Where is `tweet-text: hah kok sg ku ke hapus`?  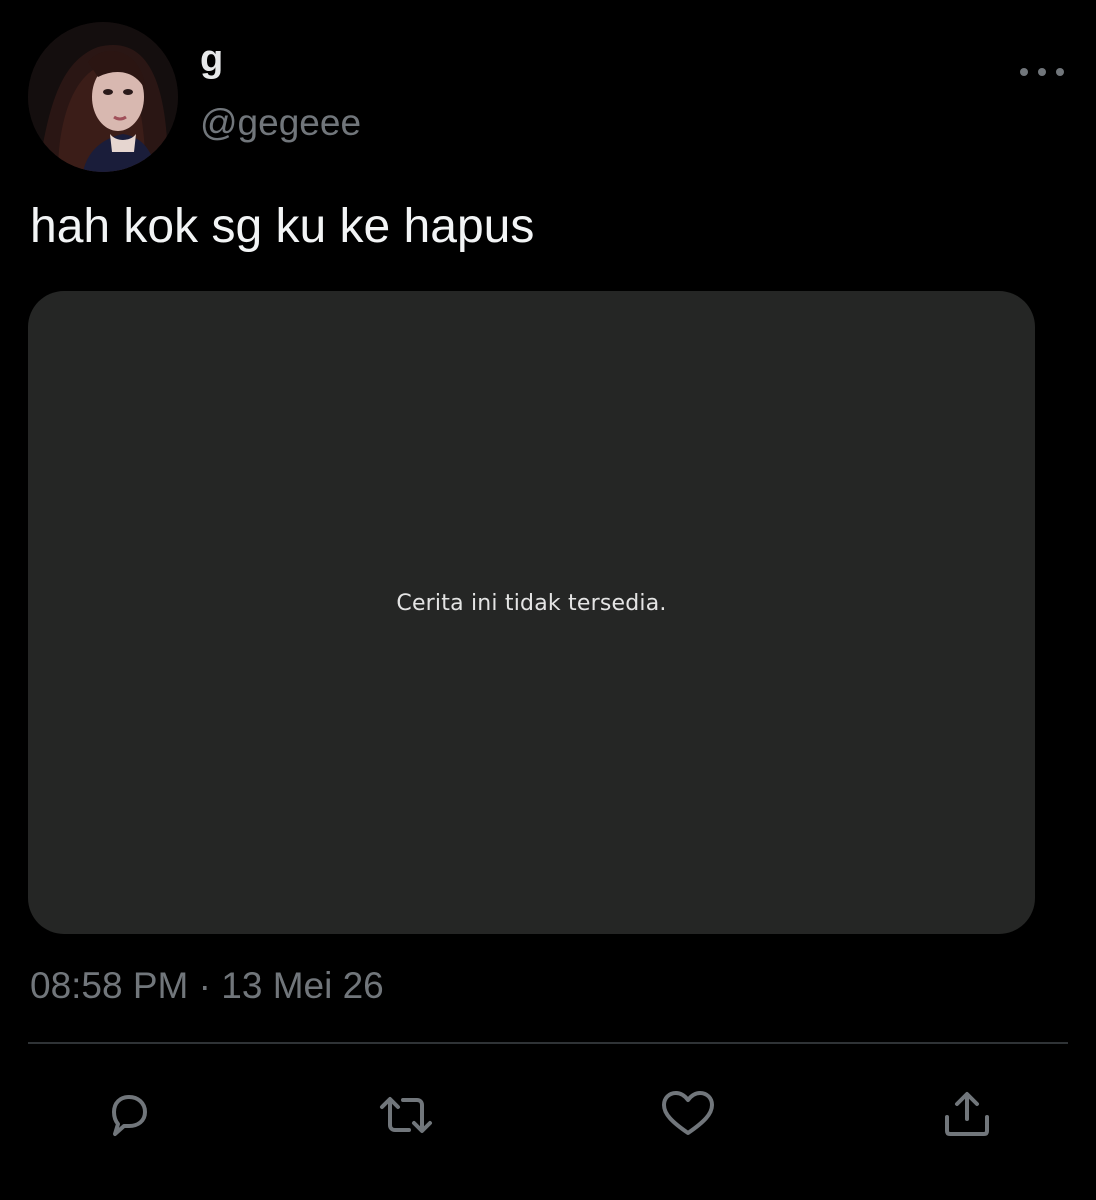 tweet-text: hah kok sg ku ke hapus is located at coordinates (282, 226).